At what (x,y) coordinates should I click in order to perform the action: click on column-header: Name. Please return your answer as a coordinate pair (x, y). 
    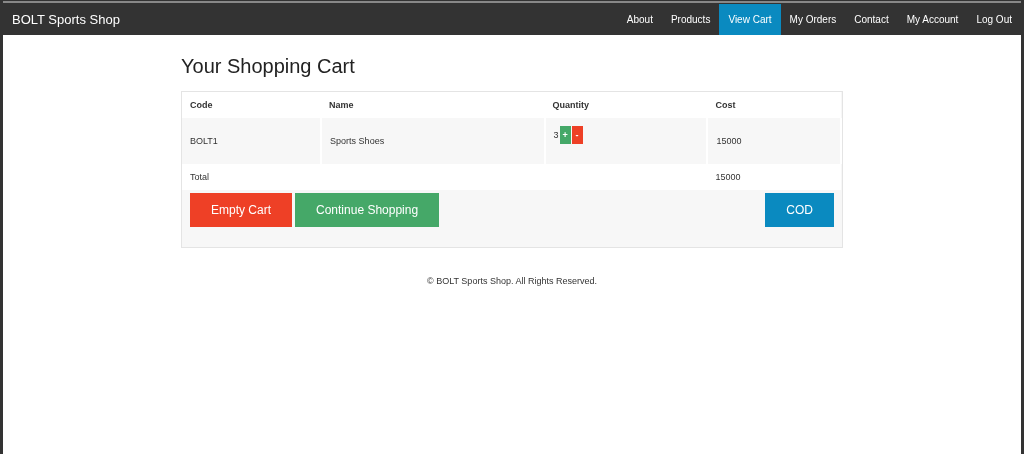
    Looking at the image, I should click on (433, 105).